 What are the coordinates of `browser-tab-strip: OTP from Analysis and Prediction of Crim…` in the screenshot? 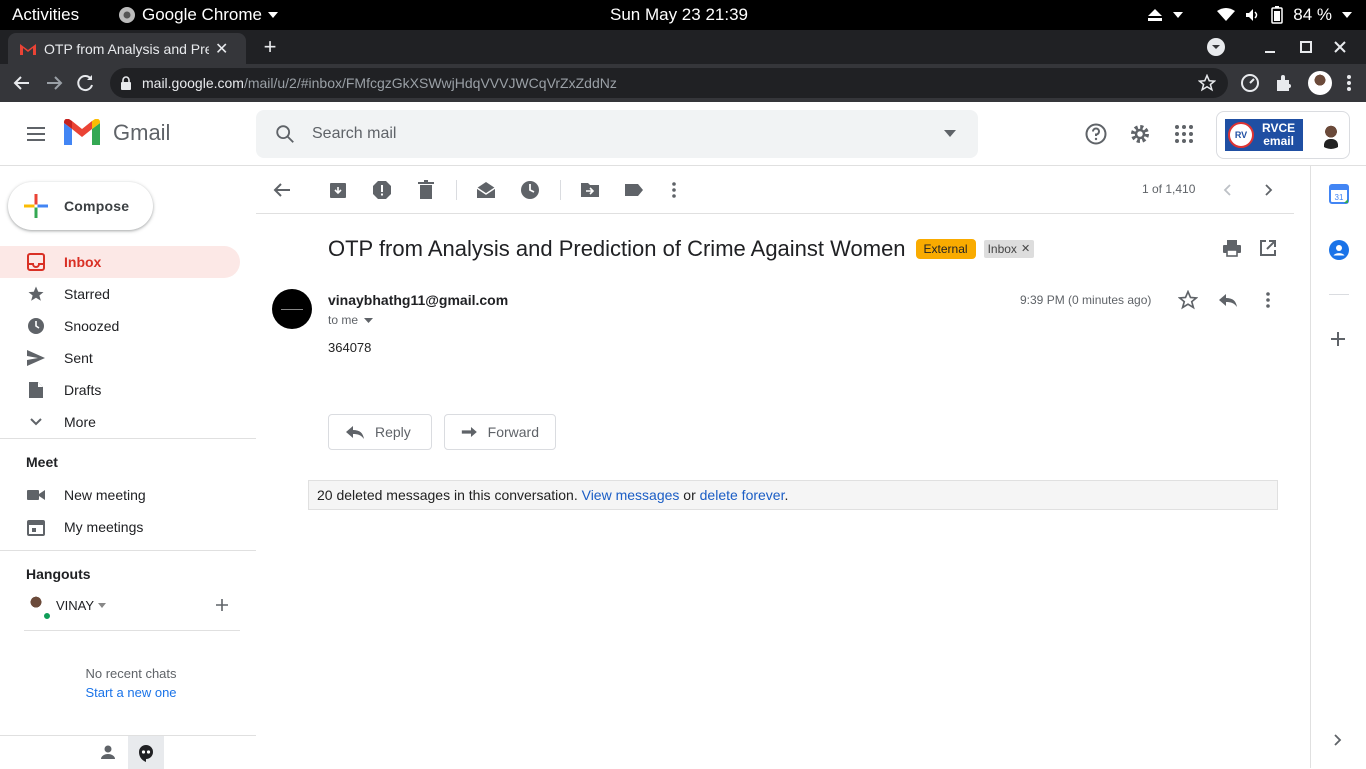 It's located at (683, 47).